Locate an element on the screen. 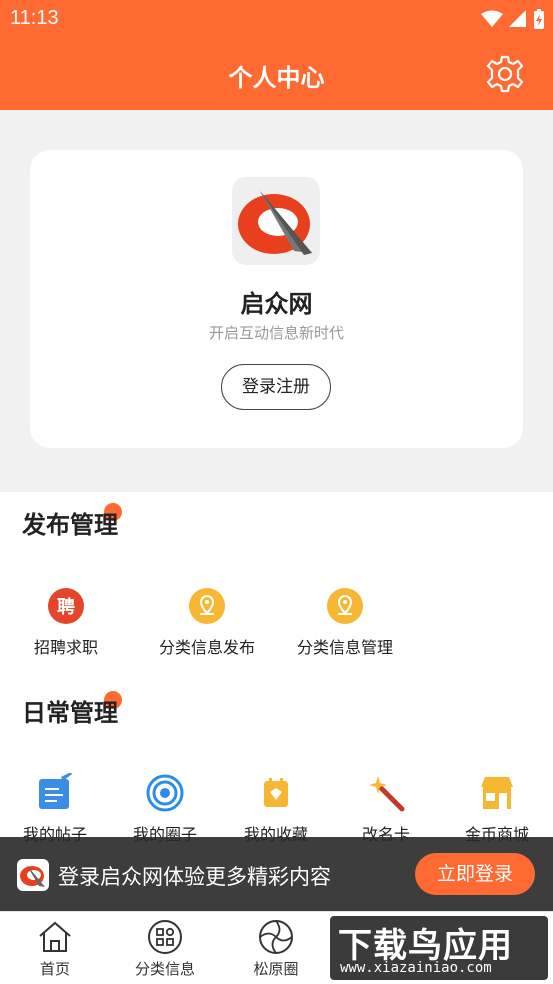 The image size is (553, 984). status-bar: 11:13 is located at coordinates (276, 19).